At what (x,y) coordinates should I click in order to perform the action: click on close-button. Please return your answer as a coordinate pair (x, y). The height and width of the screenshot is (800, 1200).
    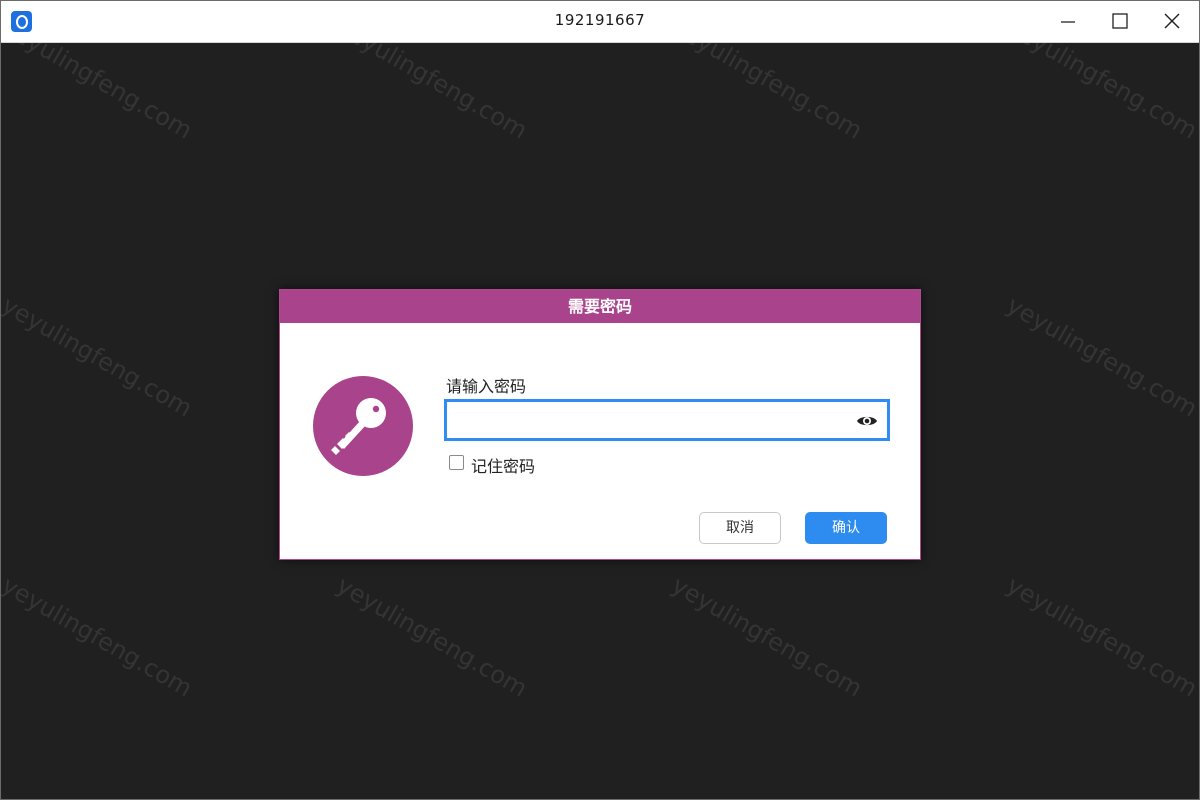
    Looking at the image, I should click on (1172, 21).